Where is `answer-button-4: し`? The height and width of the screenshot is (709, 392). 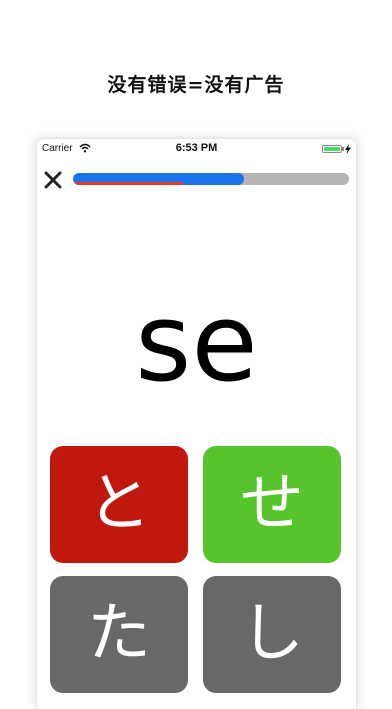
answer-button-4: し is located at coordinates (272, 634).